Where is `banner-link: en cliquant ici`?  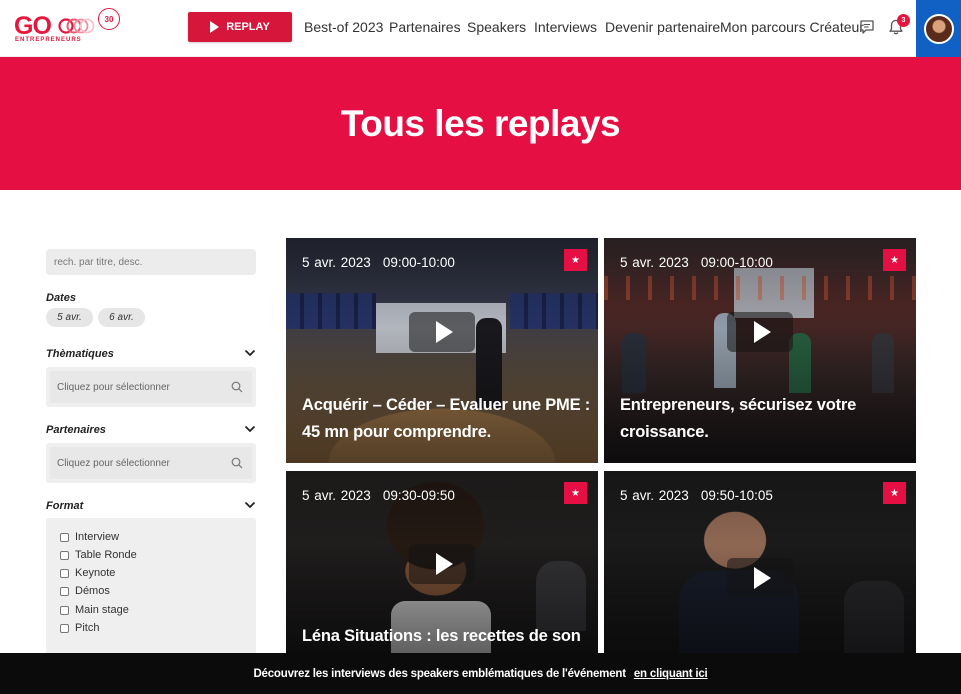
banner-link: en cliquant ici is located at coordinates (671, 674).